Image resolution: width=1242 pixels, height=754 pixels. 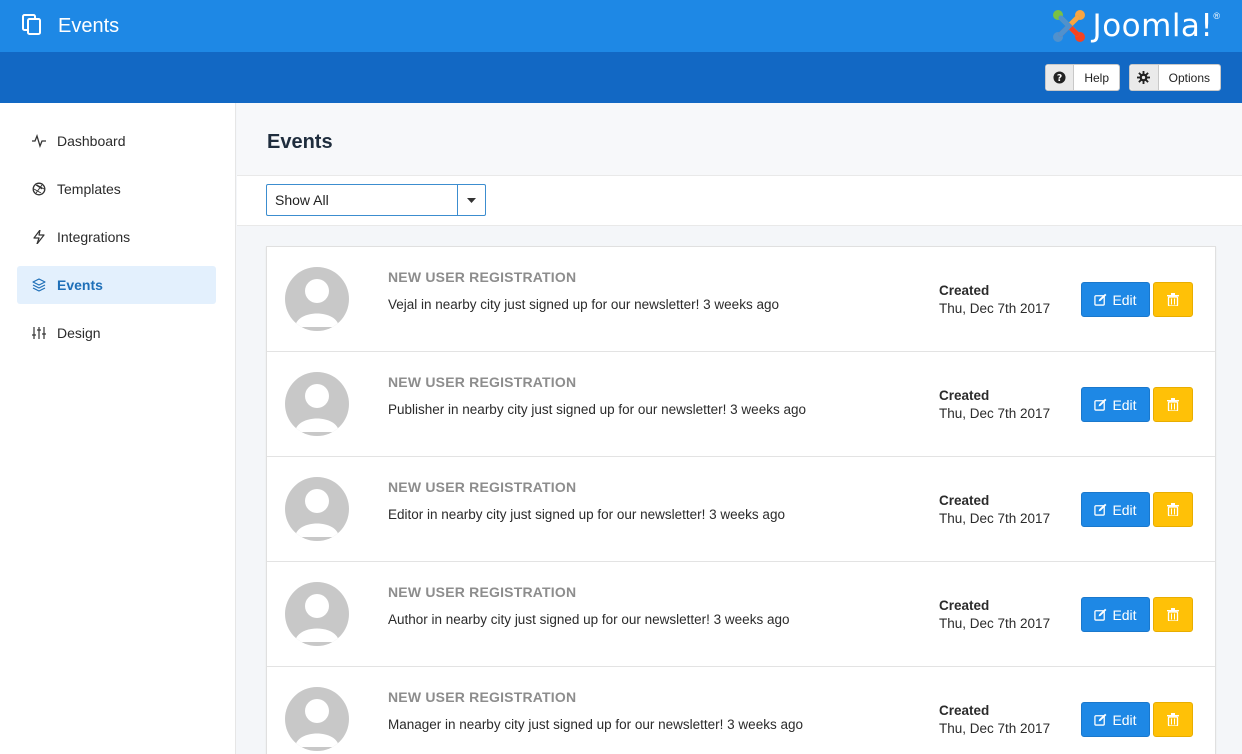 I want to click on sidebar-item-label: Integrations, so click(x=94, y=237).